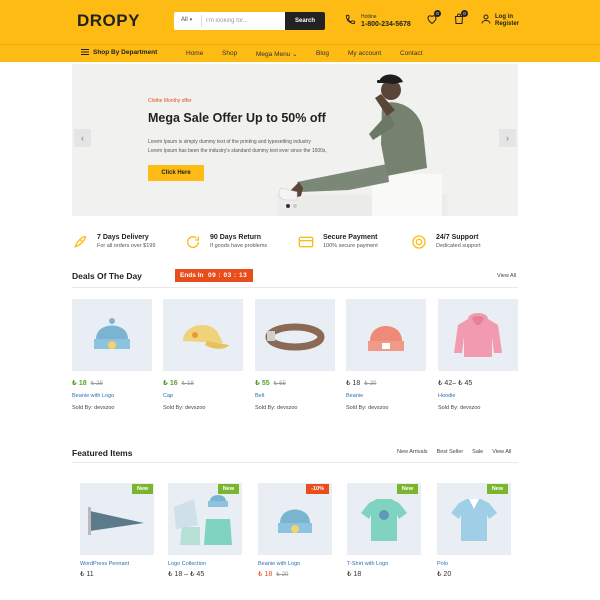 The height and width of the screenshot is (600, 600). I want to click on product-price: ₺ 18, so click(354, 574).